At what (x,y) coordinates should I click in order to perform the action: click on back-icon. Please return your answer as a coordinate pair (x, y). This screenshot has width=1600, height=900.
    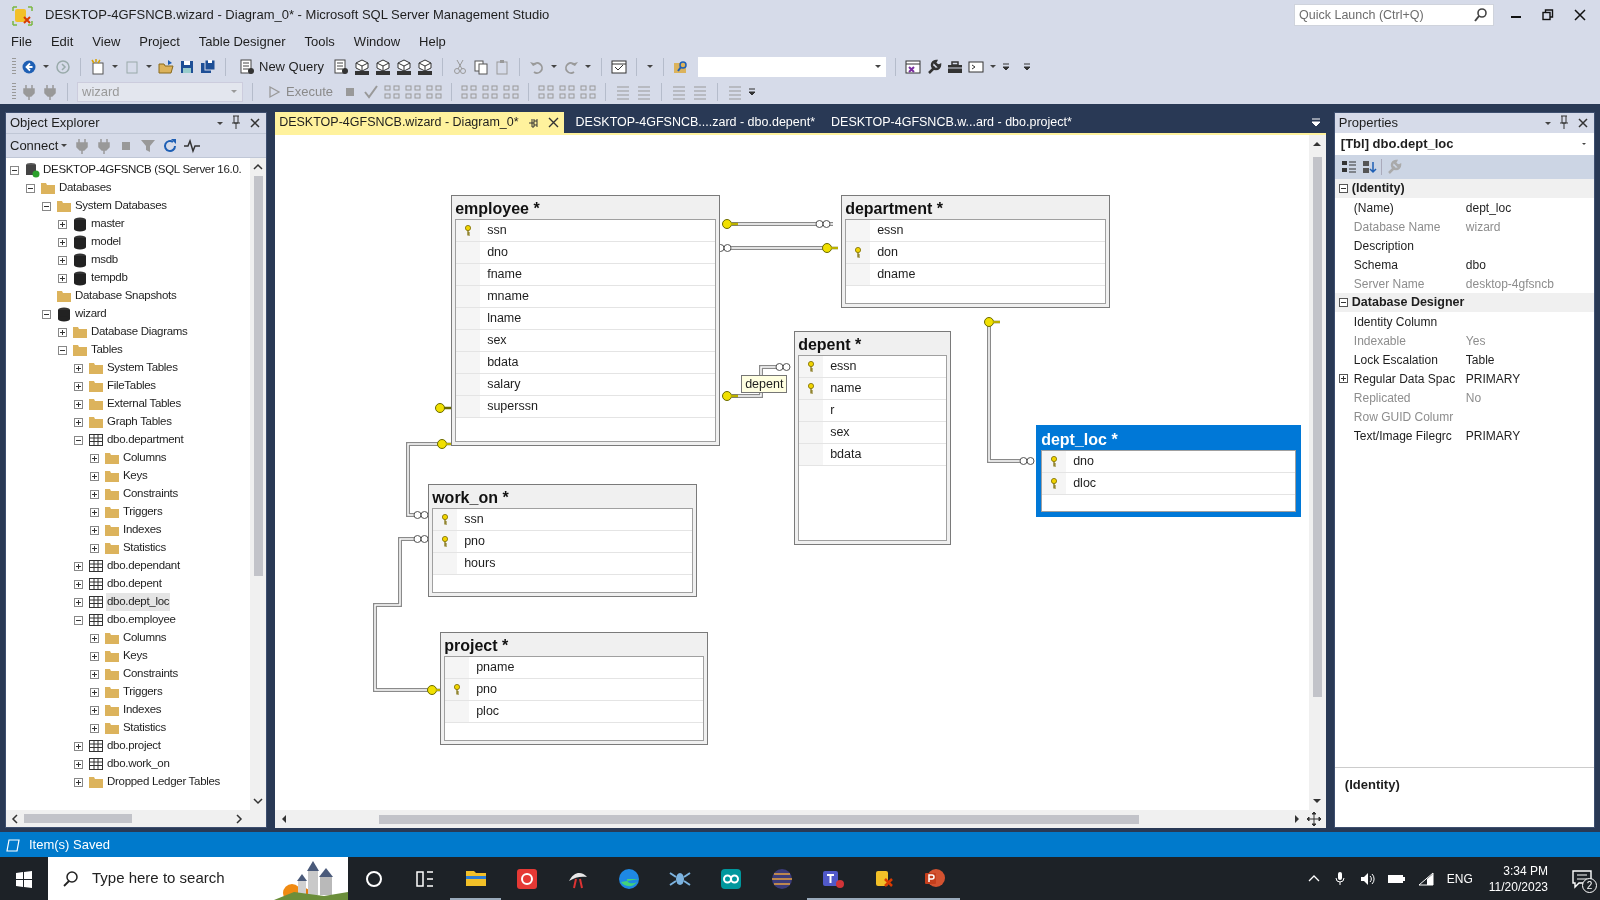
    Looking at the image, I should click on (29, 66).